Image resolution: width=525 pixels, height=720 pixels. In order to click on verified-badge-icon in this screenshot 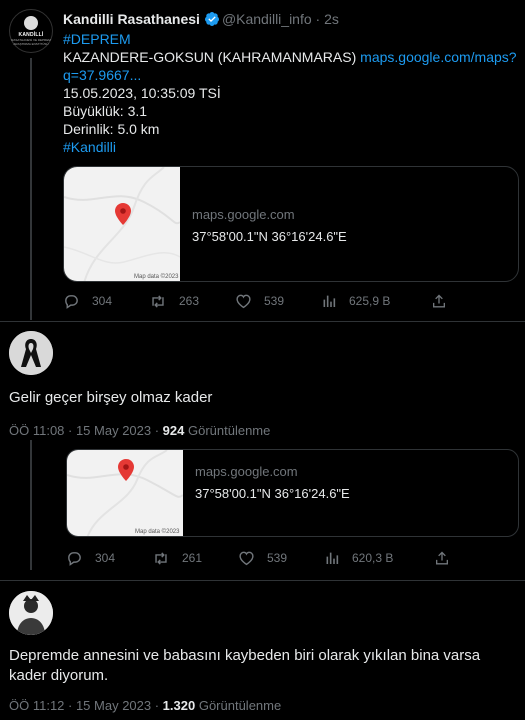, I will do `click(212, 21)`.